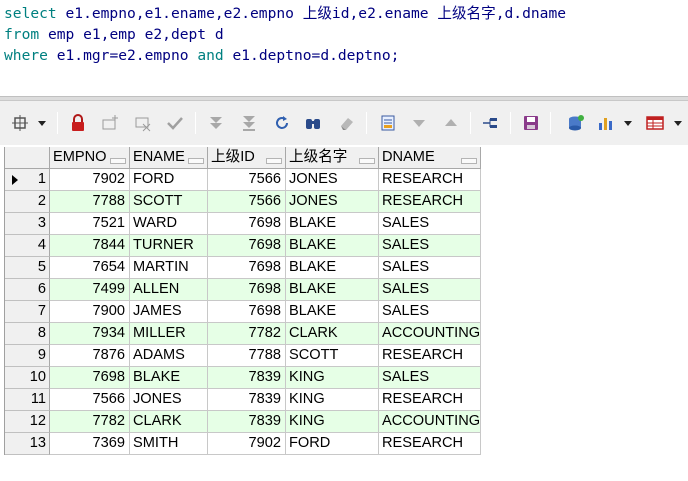 This screenshot has height=481, width=688. What do you see at coordinates (169, 202) in the screenshot?
I see `cell-ename: SCOTT` at bounding box center [169, 202].